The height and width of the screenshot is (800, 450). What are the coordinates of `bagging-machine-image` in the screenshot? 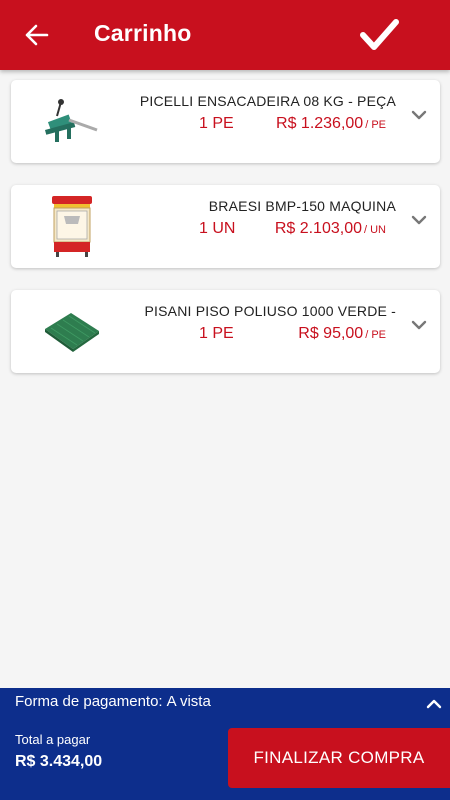 It's located at (72, 121).